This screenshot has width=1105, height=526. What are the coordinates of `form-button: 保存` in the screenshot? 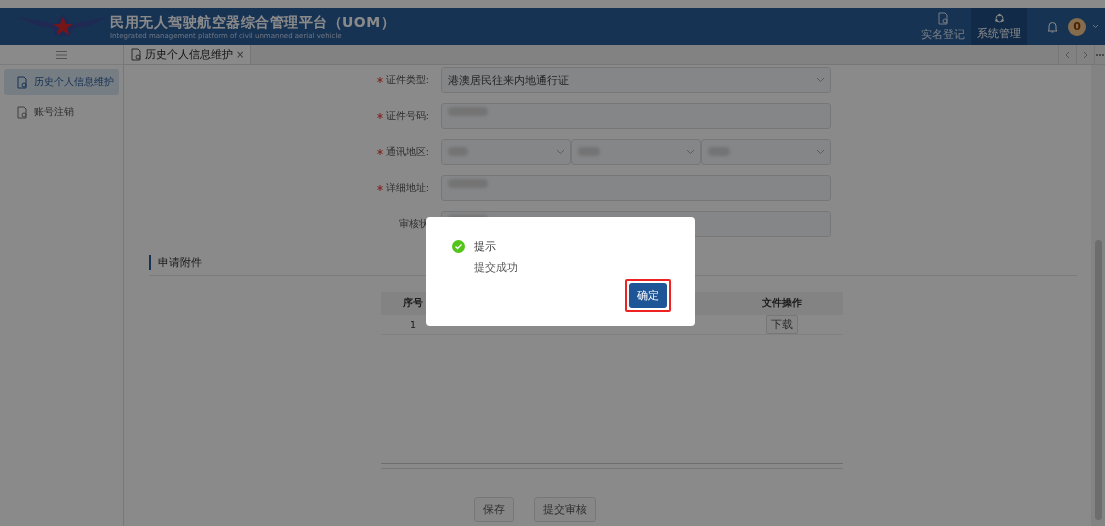 It's located at (494, 509).